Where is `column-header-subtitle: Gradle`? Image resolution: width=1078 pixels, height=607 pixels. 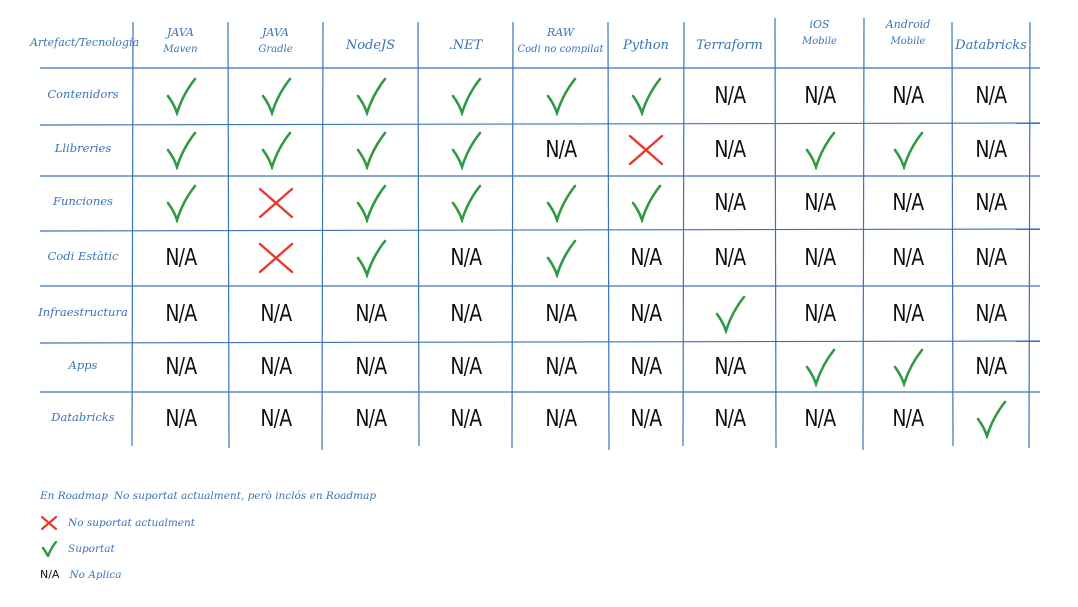
column-header-subtitle: Gradle is located at coordinates (275, 49).